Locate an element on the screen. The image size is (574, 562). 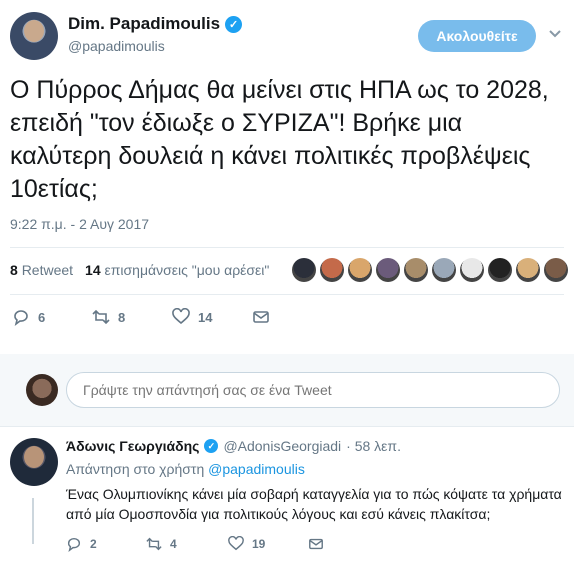
reply-retweet-action: 4 is located at coordinates (161, 544).